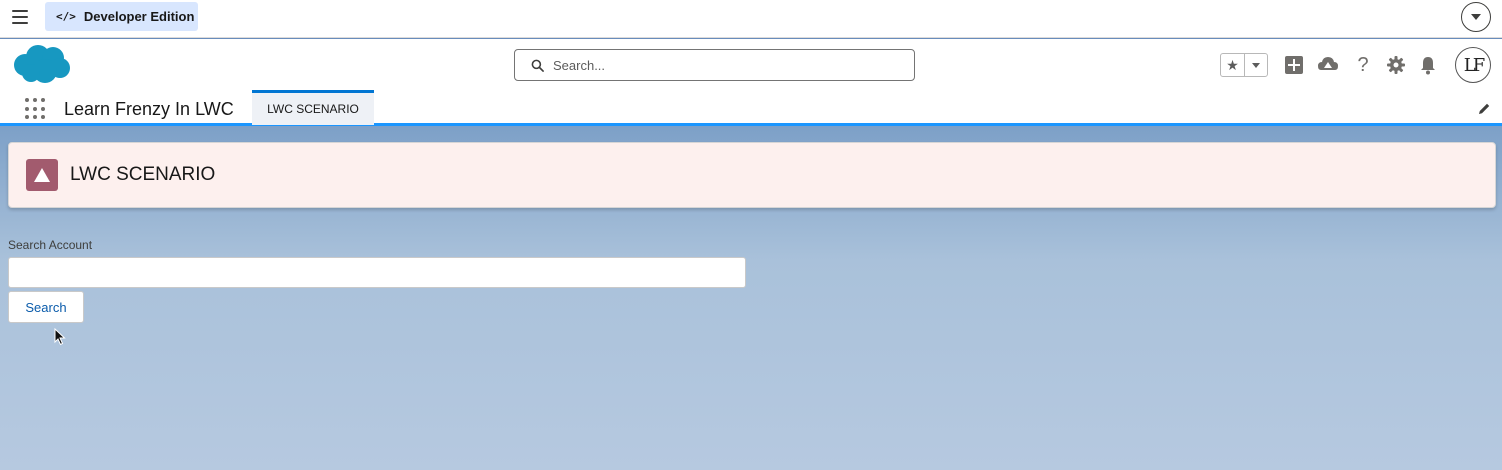  I want to click on developer-edition-label: Developer Edition, so click(139, 16).